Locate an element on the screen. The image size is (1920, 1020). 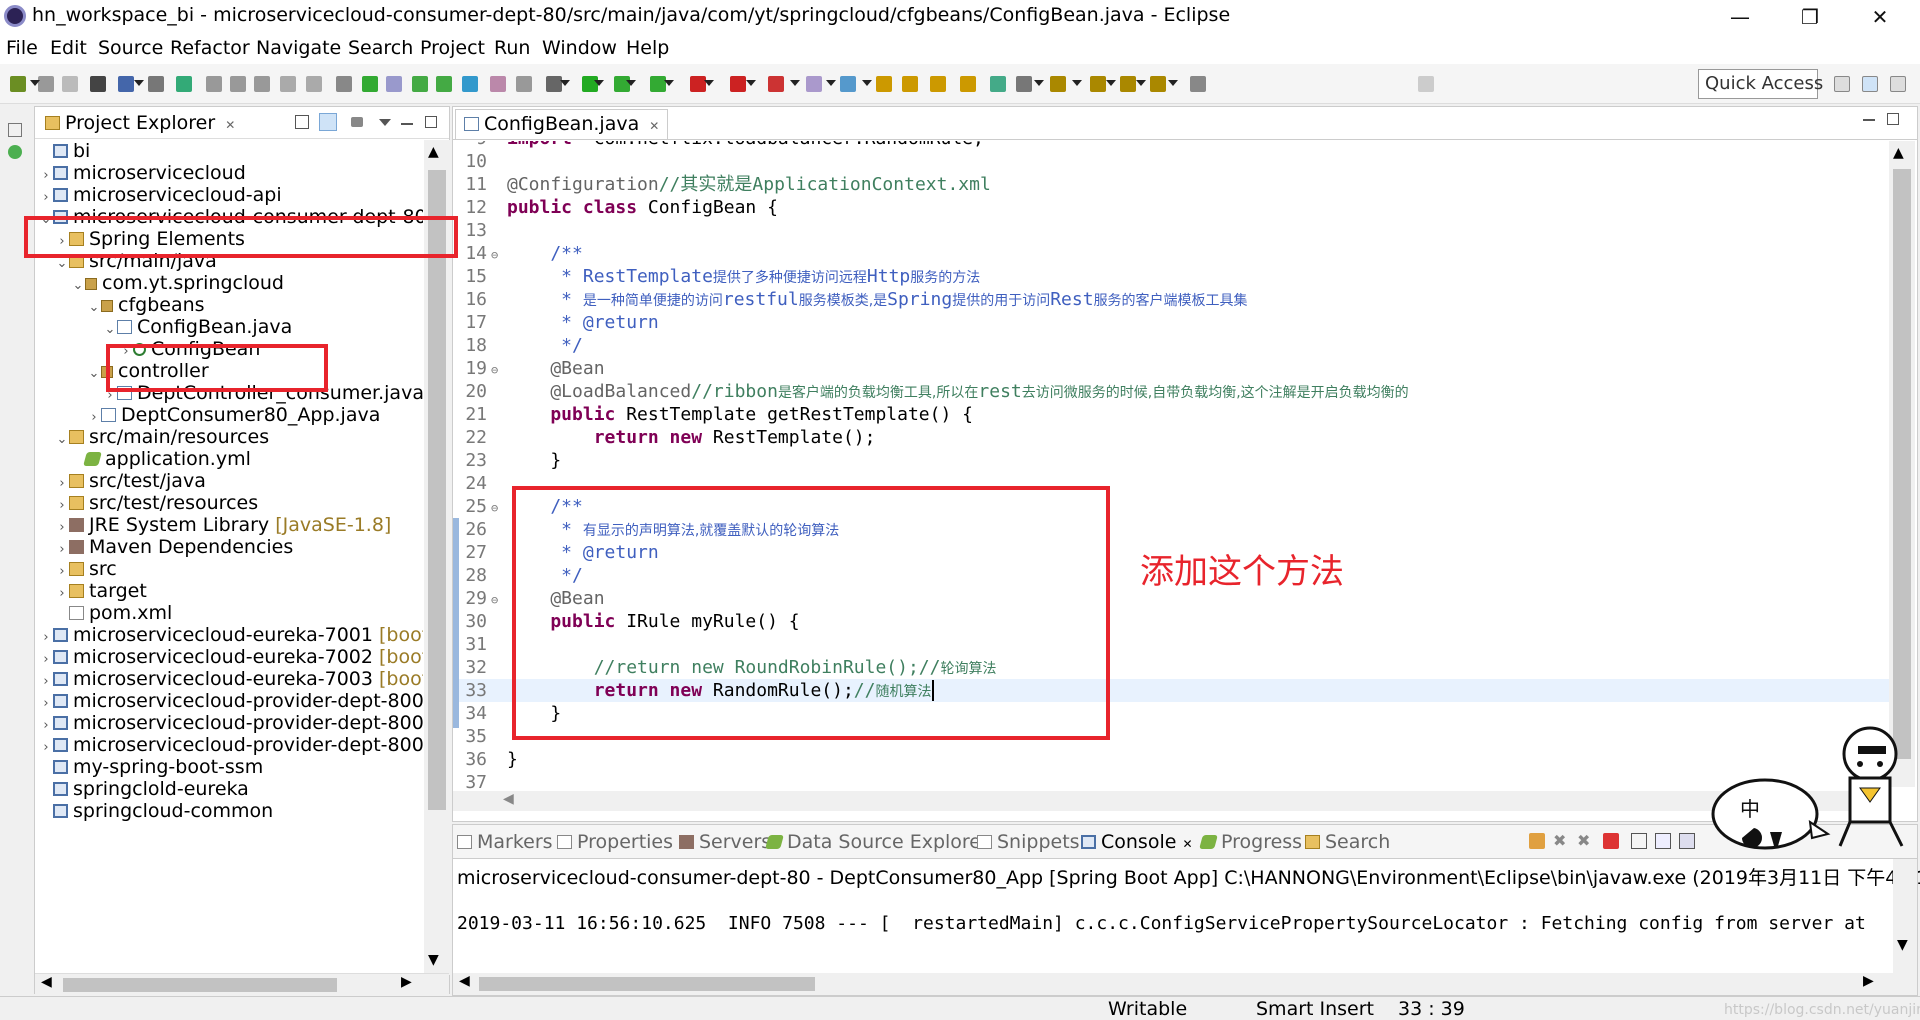
close-button: ✕ is located at coordinates (1880, 17).